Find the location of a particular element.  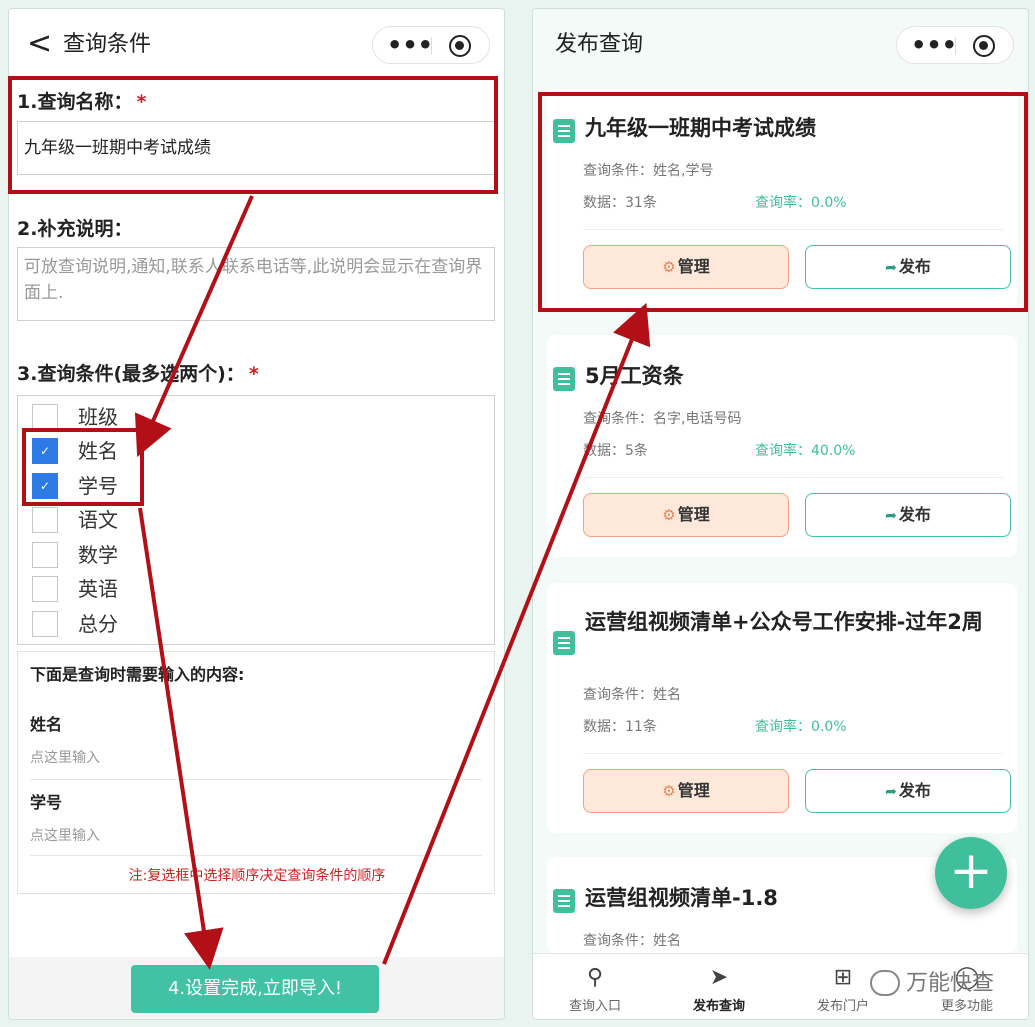

arrow-name-to-conditions is located at coordinates (194, 326).